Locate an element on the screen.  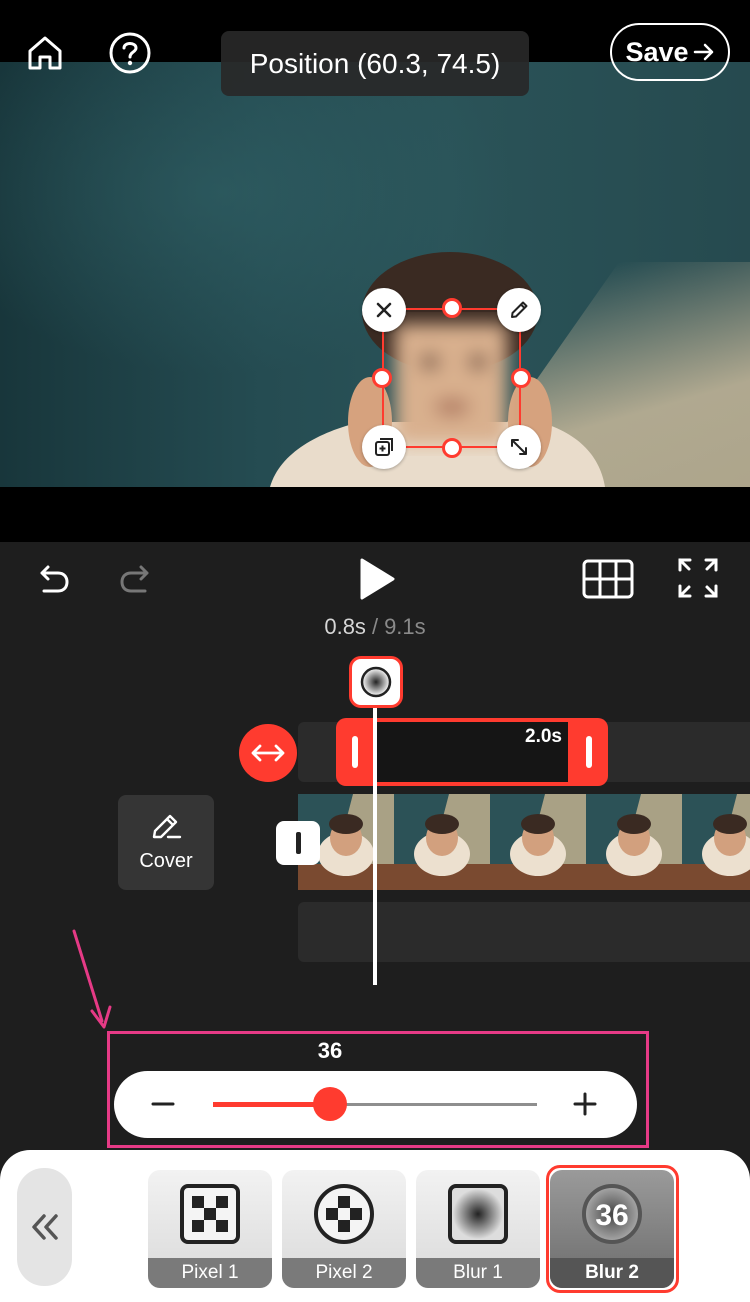
resize-handle-bottom is located at coordinates (452, 448).